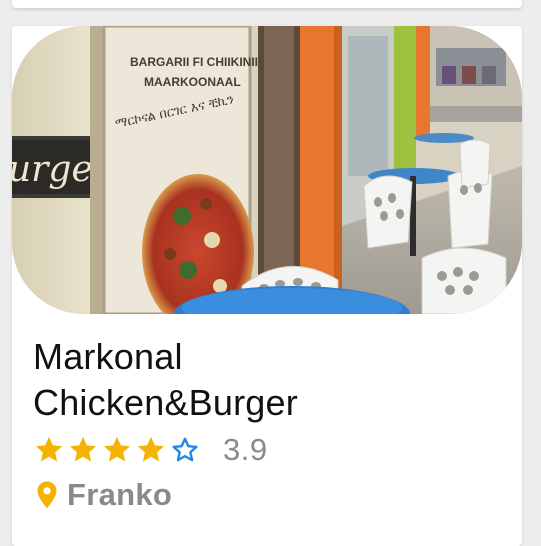 Image resolution: width=541 pixels, height=546 pixels. Describe the element at coordinates (267, 4) in the screenshot. I see `previous-card` at that location.